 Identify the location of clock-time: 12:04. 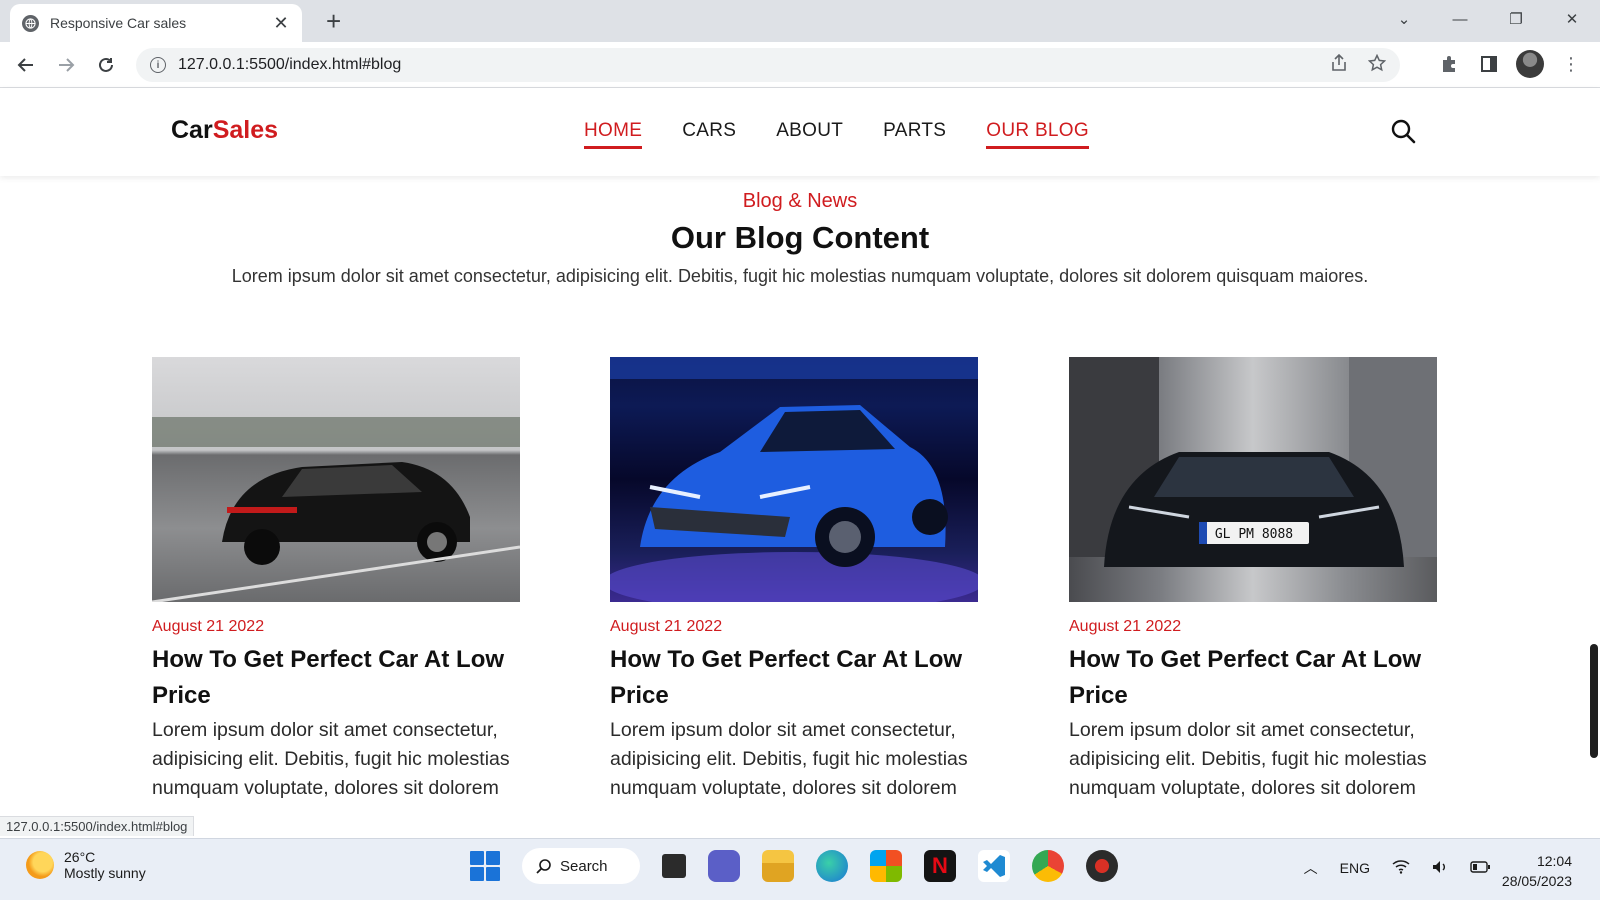
(1554, 861).